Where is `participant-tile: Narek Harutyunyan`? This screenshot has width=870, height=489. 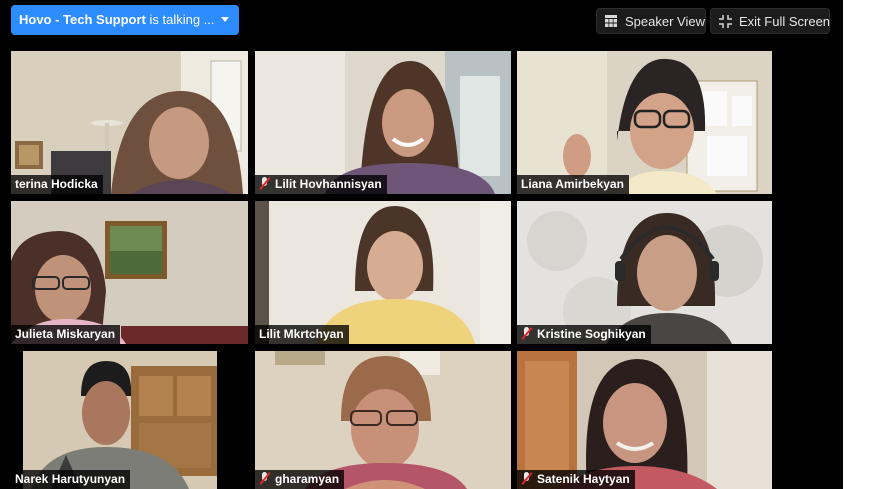 participant-tile: Narek Harutyunyan is located at coordinates (114, 420).